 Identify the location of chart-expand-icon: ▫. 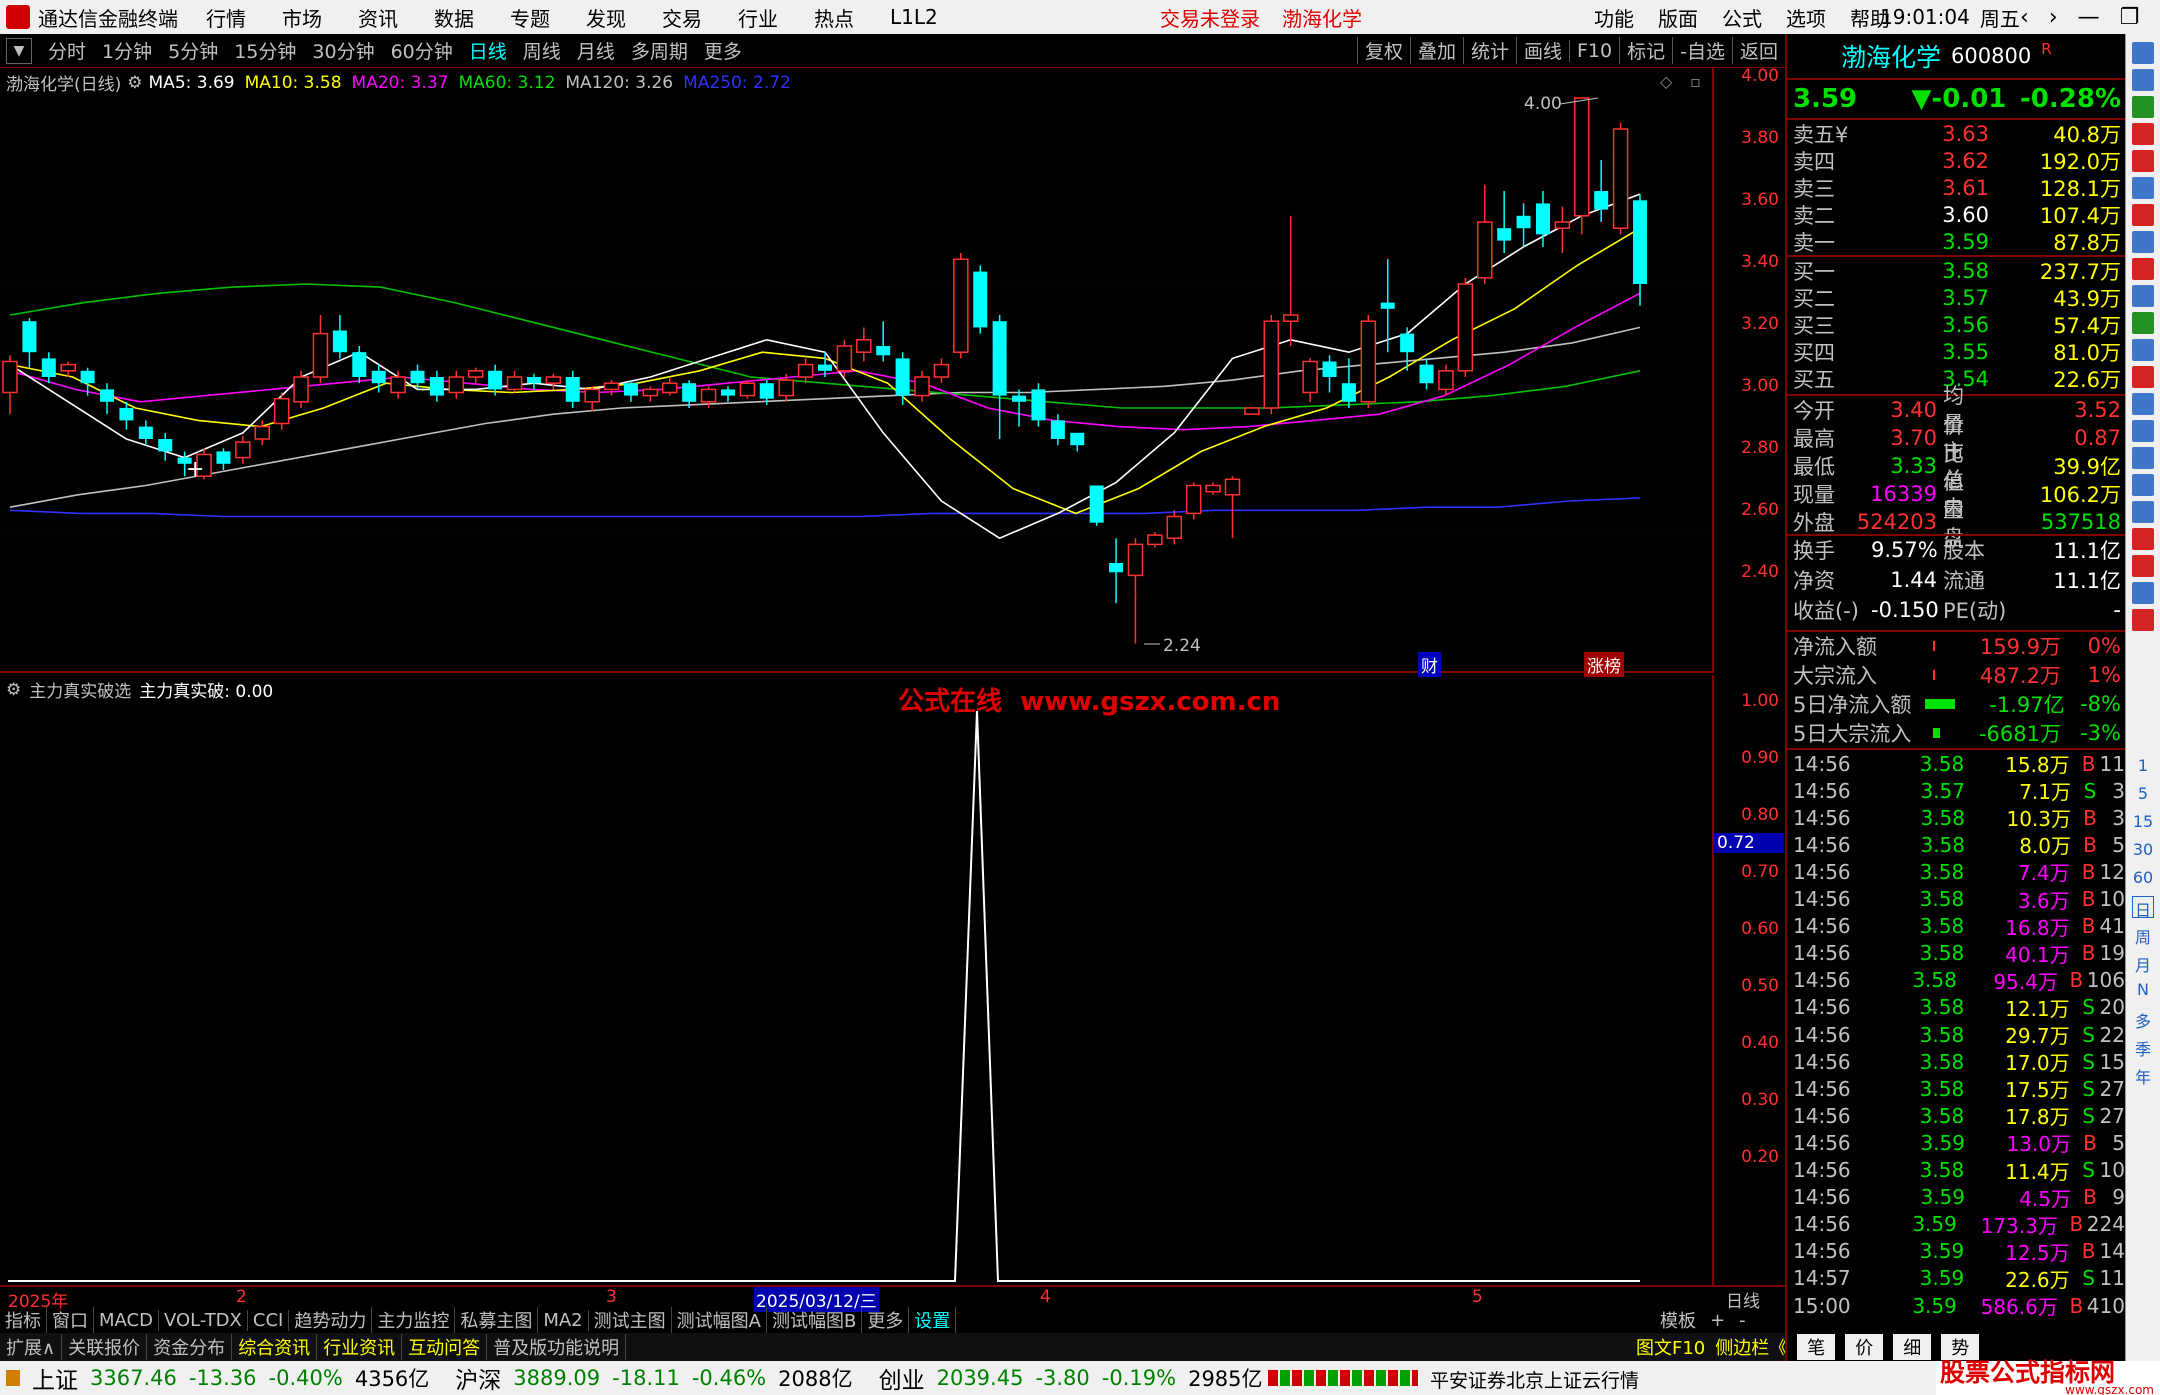
(1695, 81).